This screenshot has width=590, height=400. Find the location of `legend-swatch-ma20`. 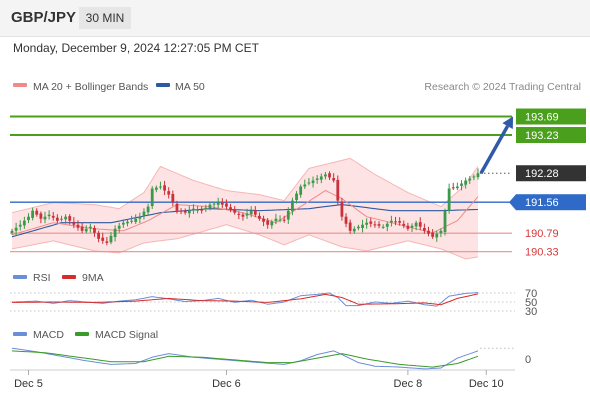

legend-swatch-ma20 is located at coordinates (20, 85).